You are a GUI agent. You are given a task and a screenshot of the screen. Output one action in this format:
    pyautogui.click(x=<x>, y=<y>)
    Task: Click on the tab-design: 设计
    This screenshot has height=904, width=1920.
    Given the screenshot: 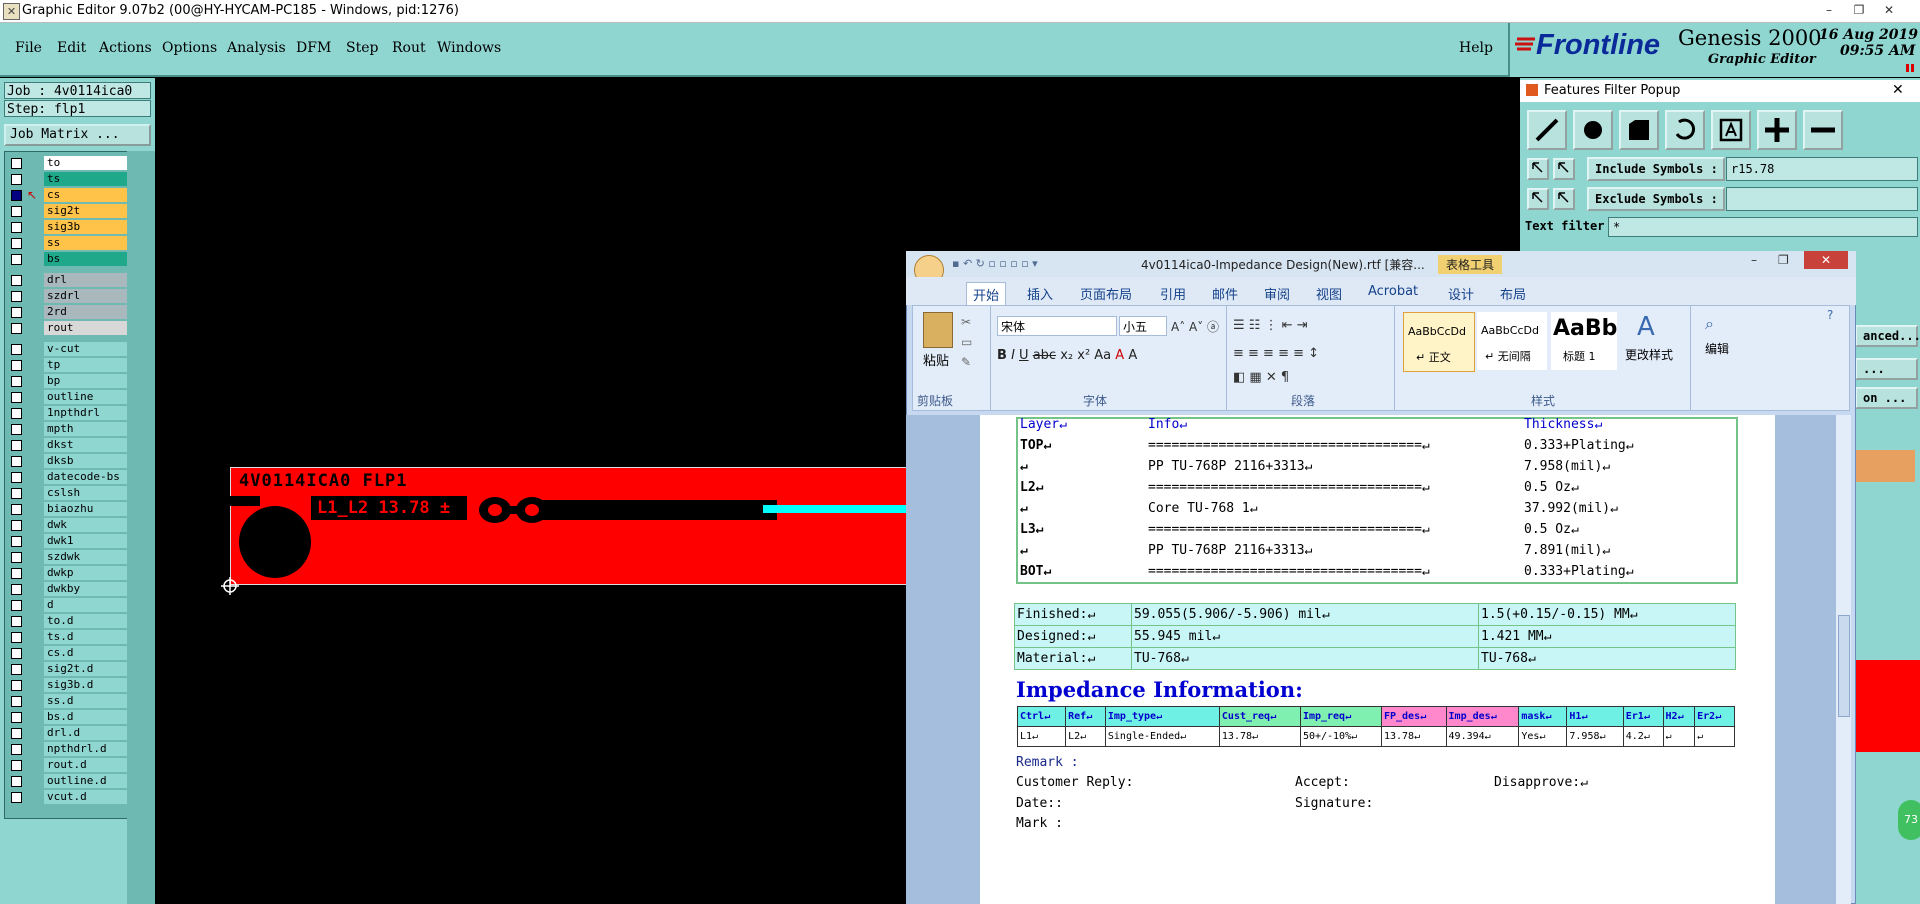 What is the action you would take?
    pyautogui.click(x=1461, y=293)
    